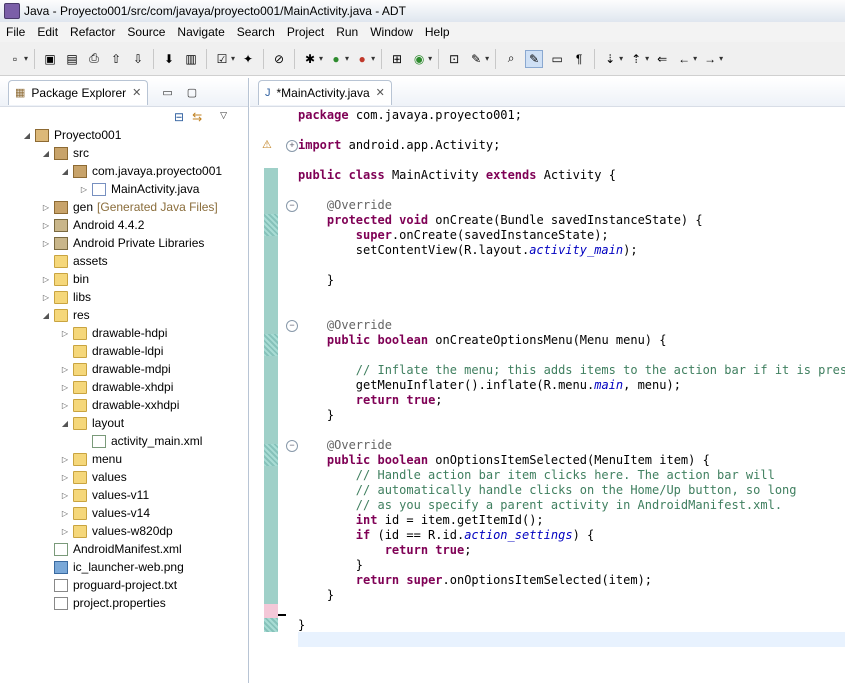 The image size is (845, 683). I want to click on download-icon: ⇩, so click(138, 59).